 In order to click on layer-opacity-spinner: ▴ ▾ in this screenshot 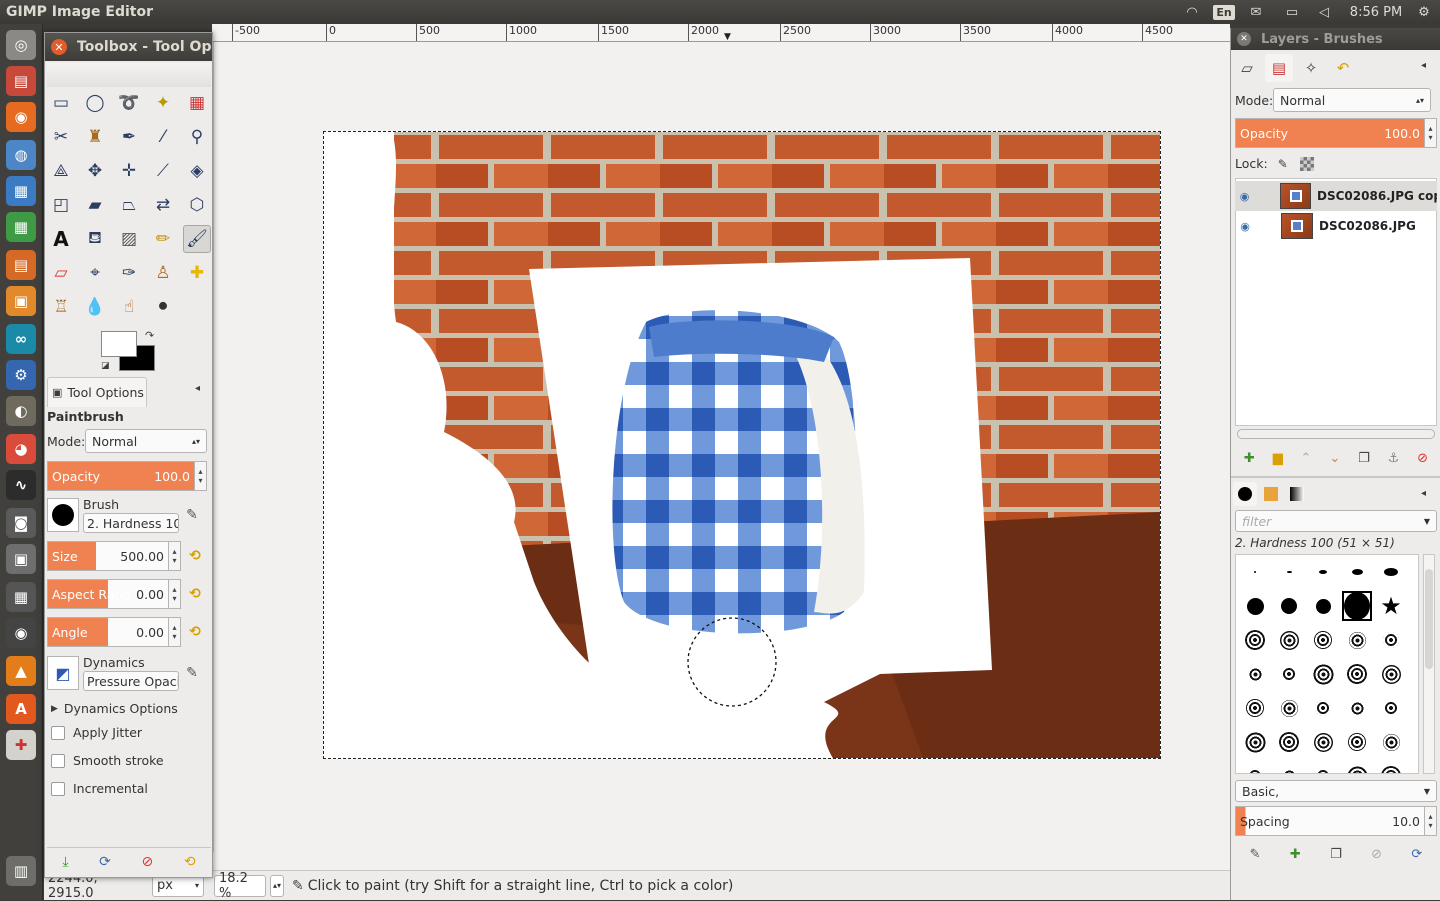, I will do `click(1431, 133)`.